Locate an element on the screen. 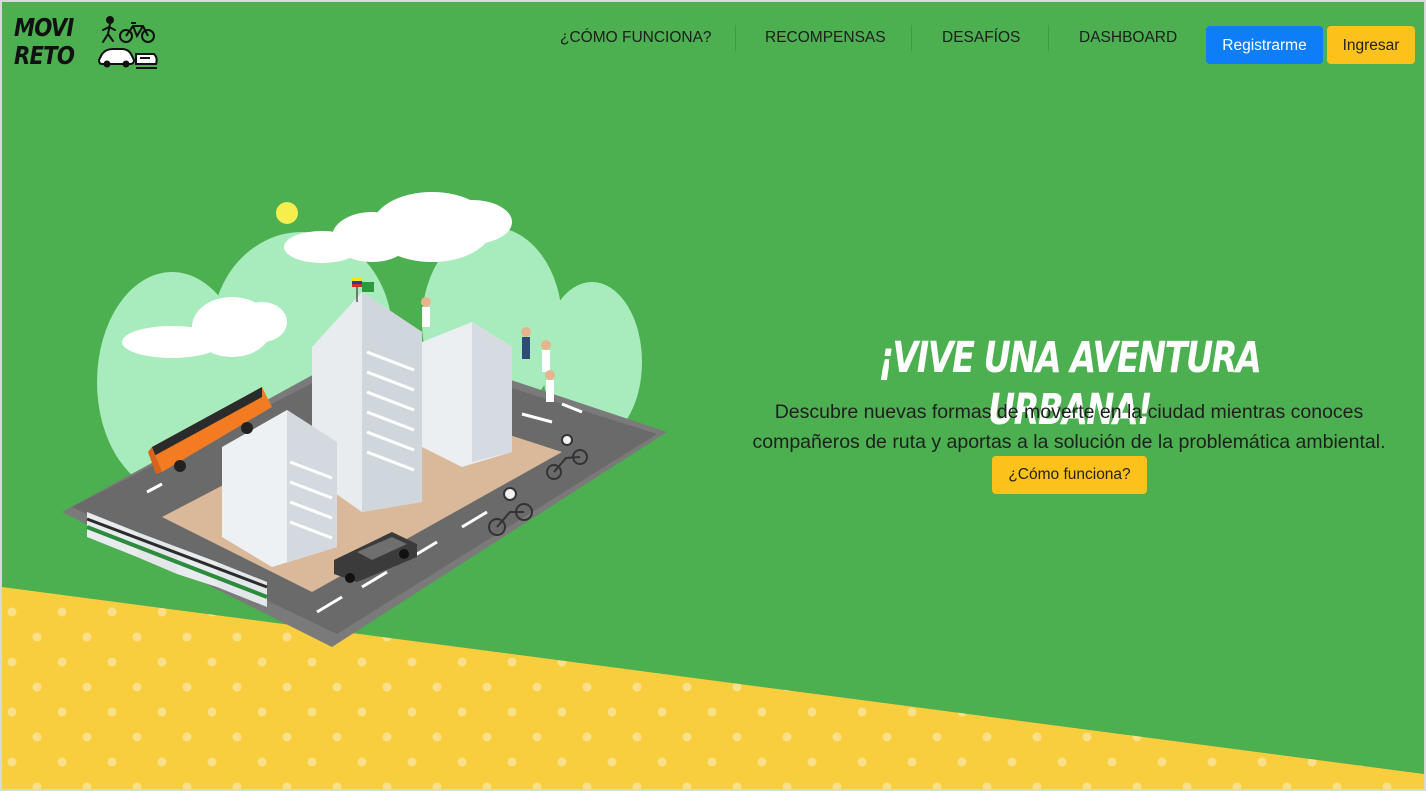  login-button: Ingresar is located at coordinates (1371, 45).